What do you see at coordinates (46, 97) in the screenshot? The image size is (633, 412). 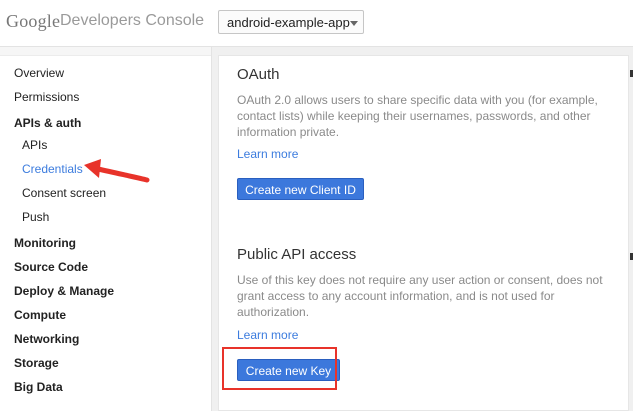 I see `sidebar-item-permissions: Permissions` at bounding box center [46, 97].